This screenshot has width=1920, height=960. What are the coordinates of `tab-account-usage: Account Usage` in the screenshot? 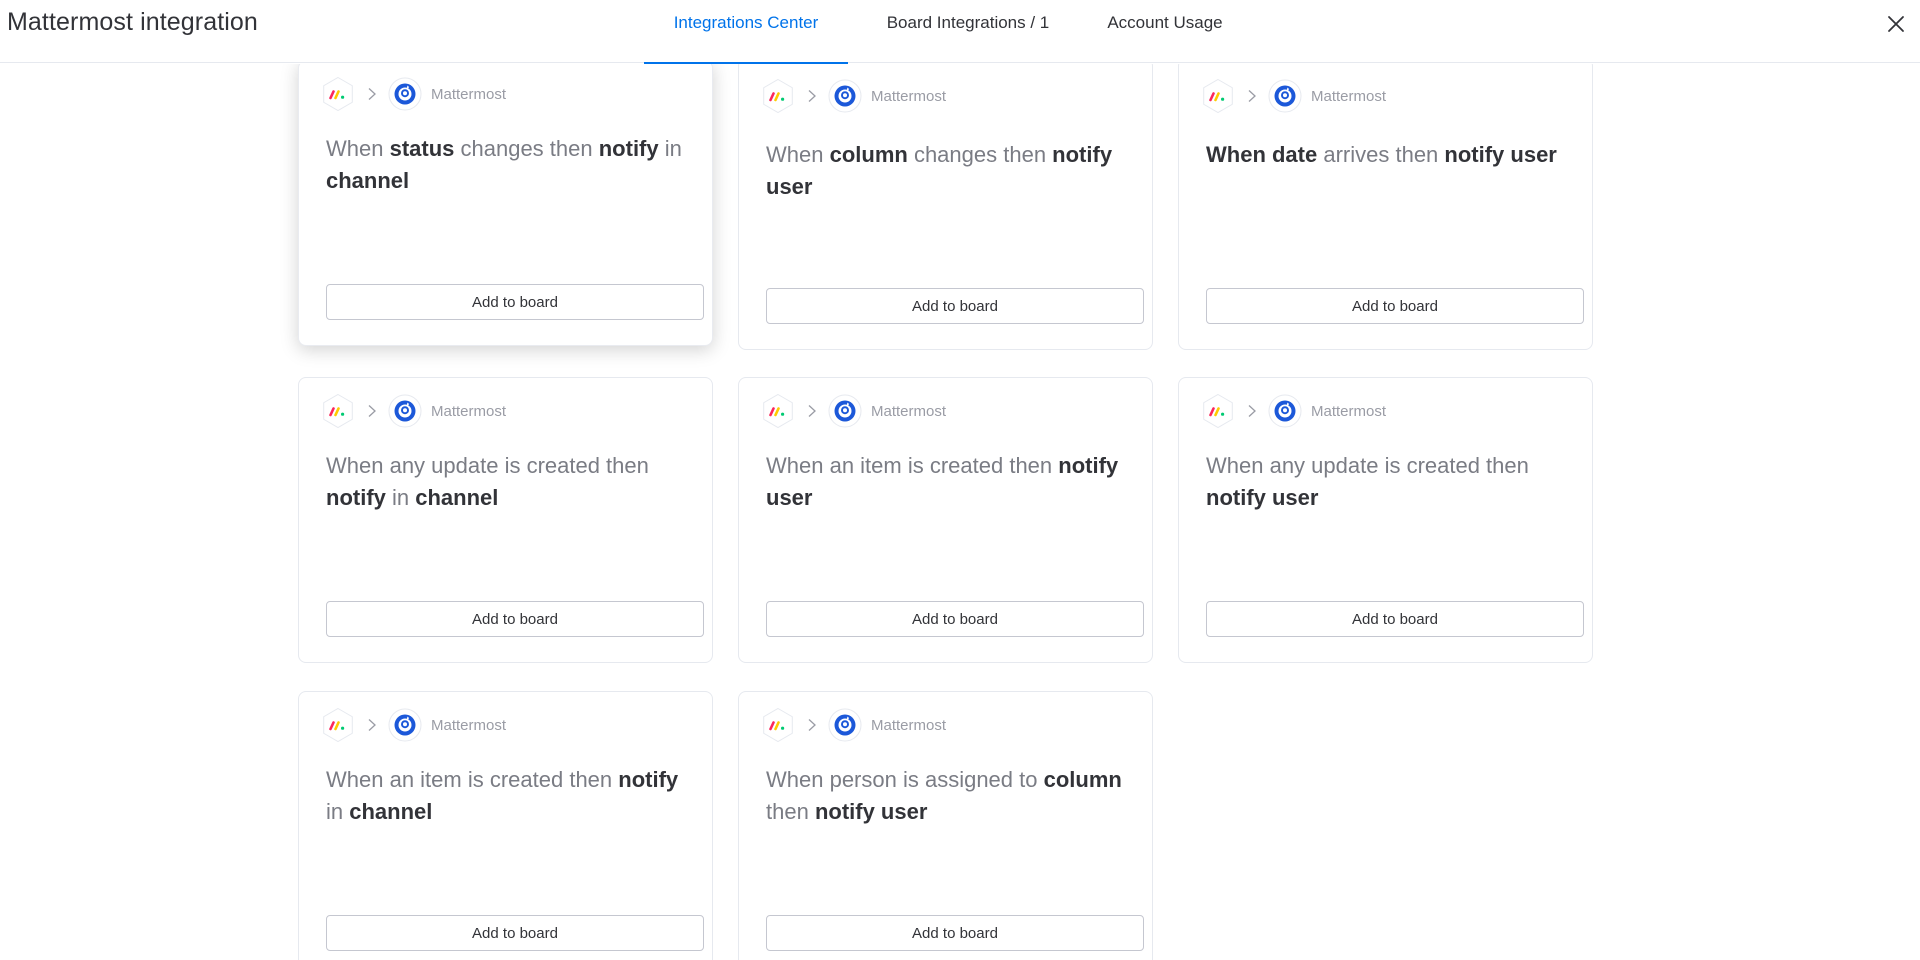 It's located at (1165, 31).